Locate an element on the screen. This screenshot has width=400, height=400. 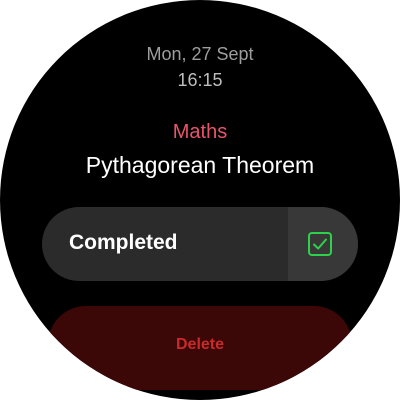
completed-toggle: Completed is located at coordinates (200, 244).